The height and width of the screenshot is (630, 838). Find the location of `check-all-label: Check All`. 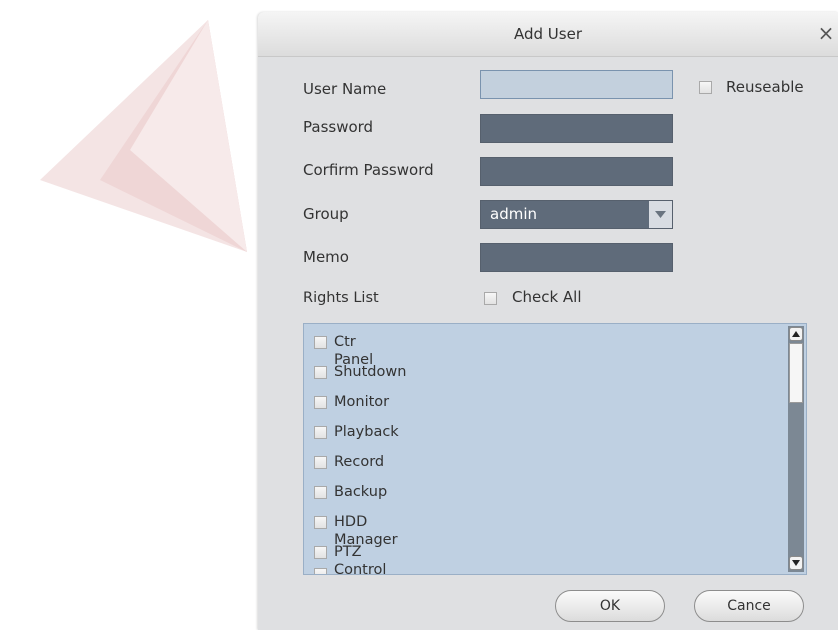

check-all-label: Check All is located at coordinates (547, 297).